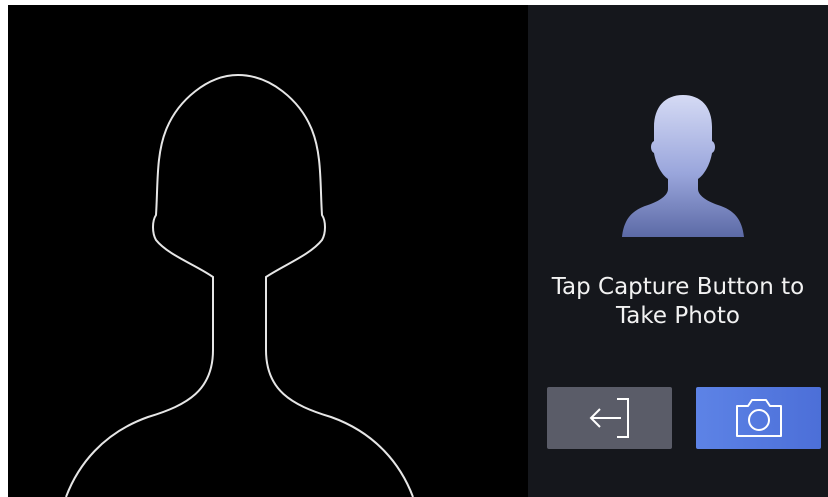 The width and height of the screenshot is (828, 497). What do you see at coordinates (683, 166) in the screenshot?
I see `person-avatar-icon` at bounding box center [683, 166].